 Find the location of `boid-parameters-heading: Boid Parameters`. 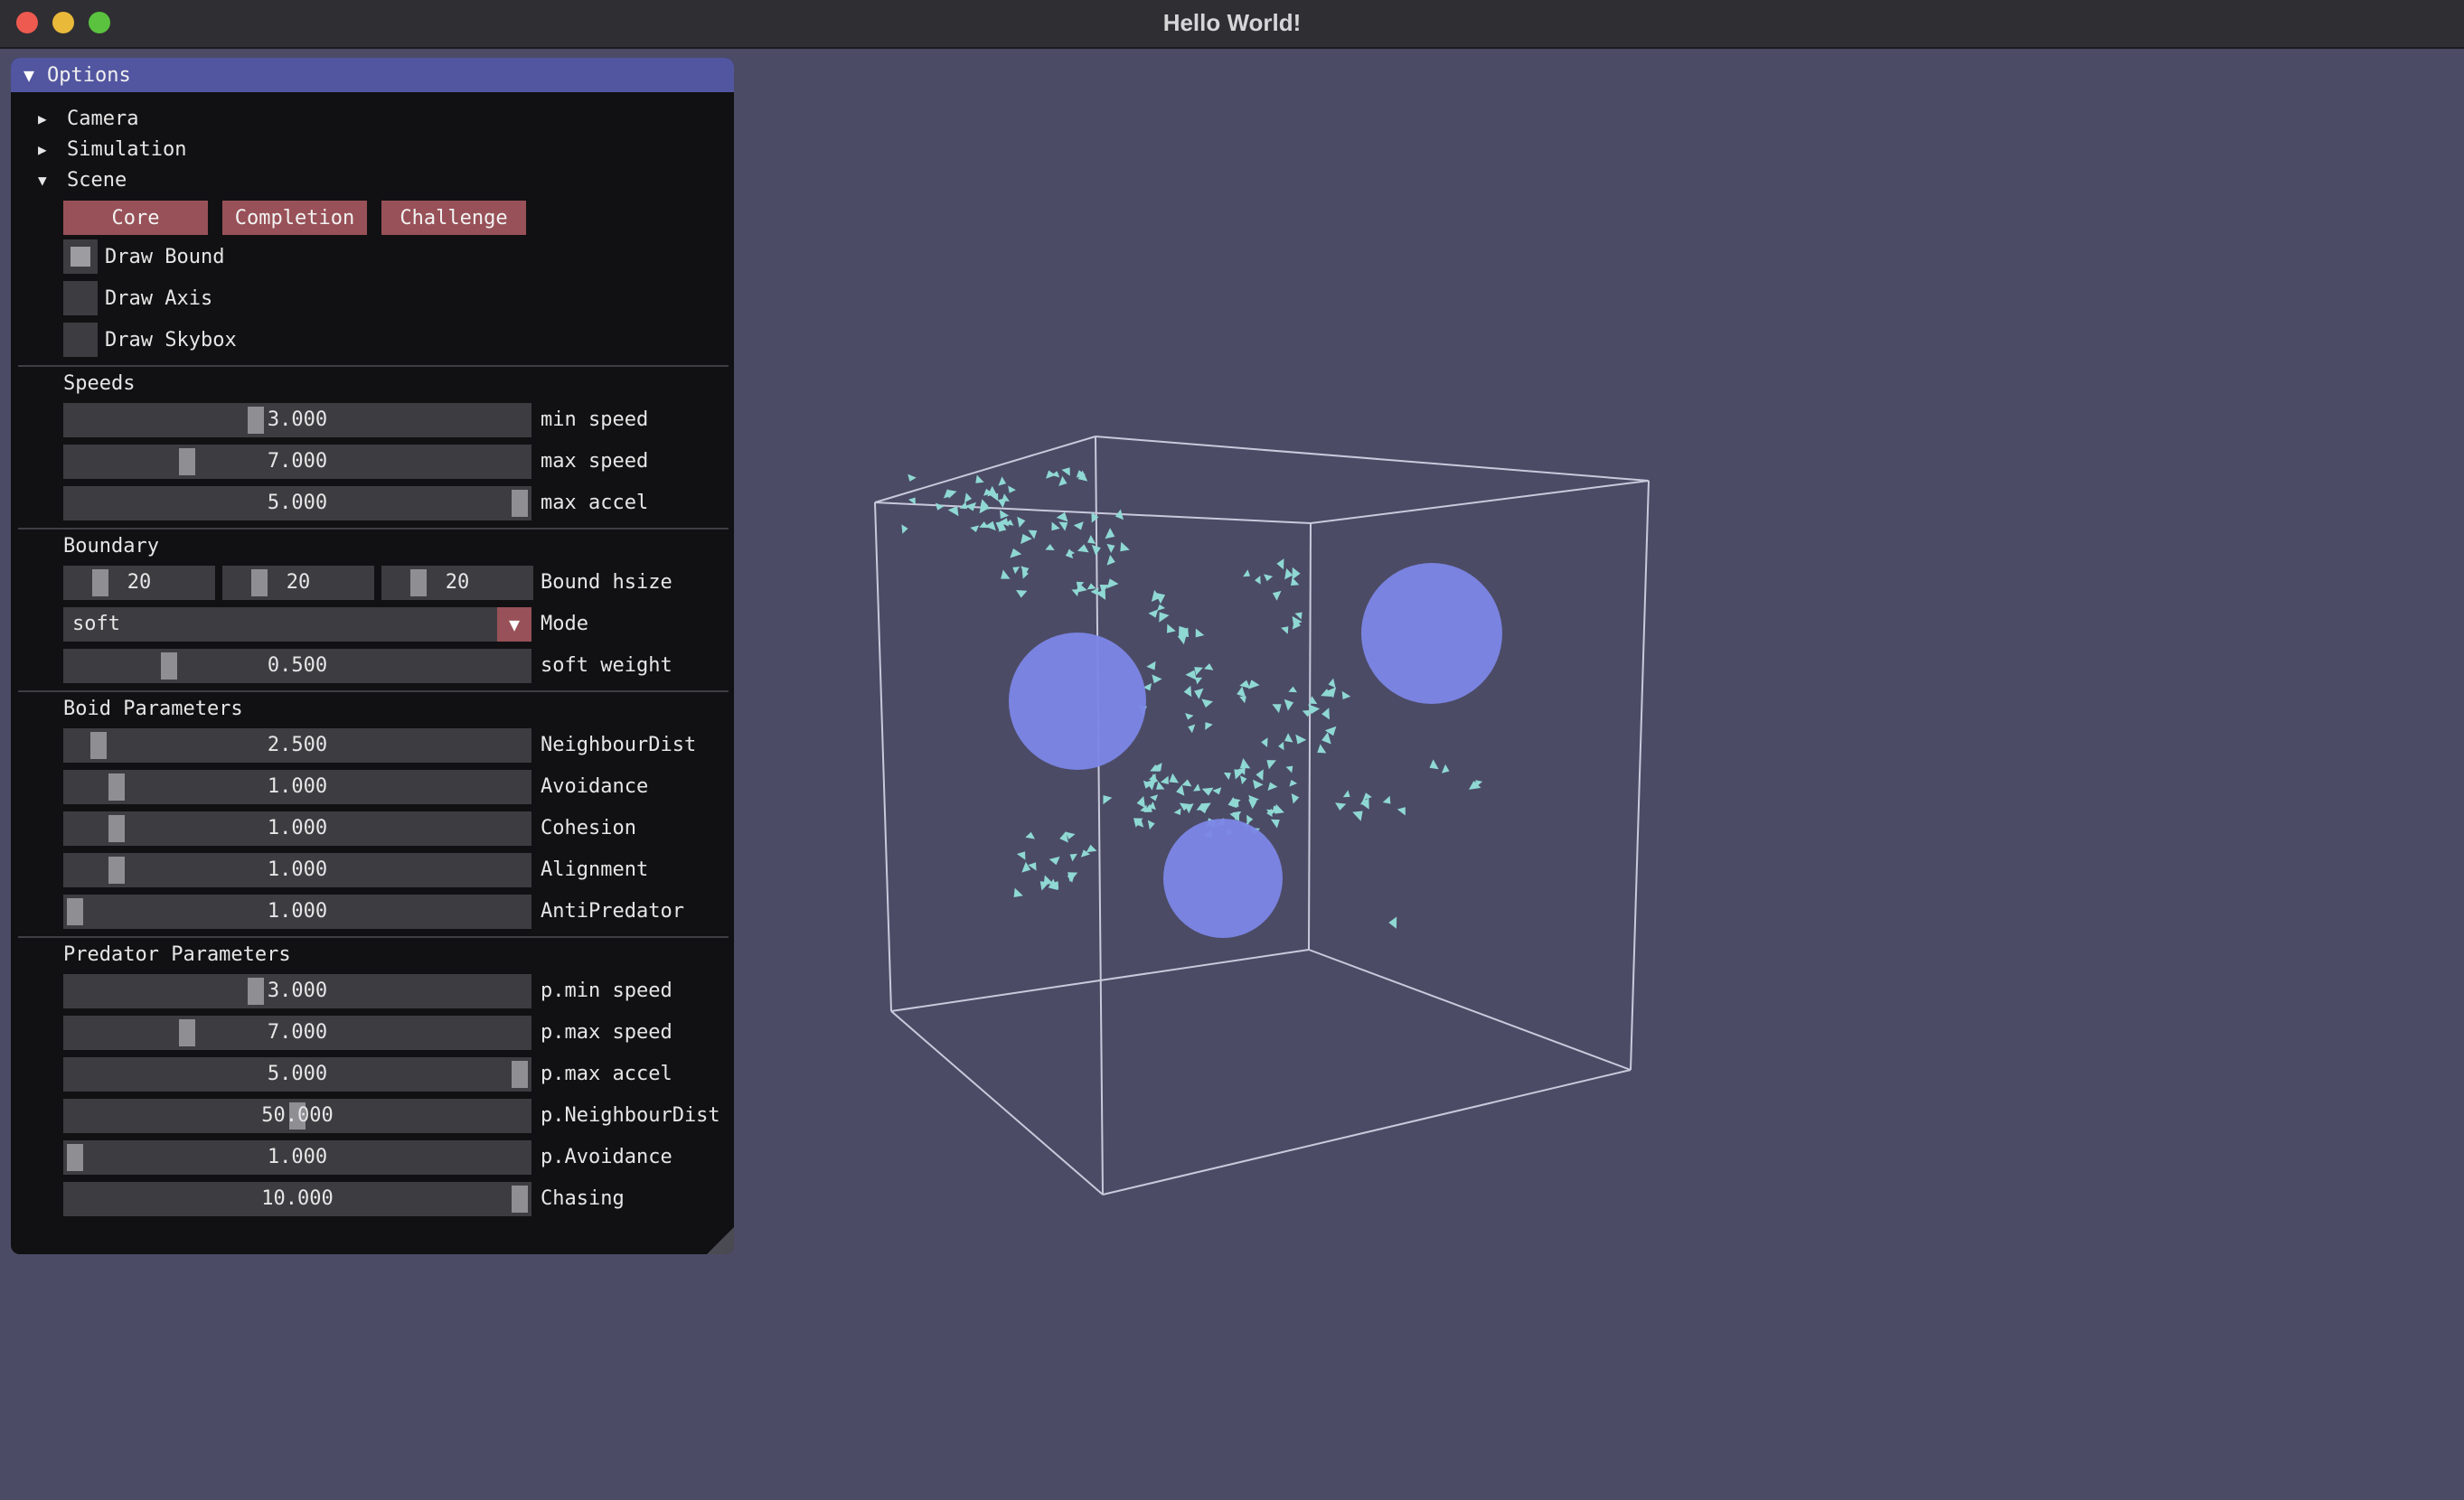

boid-parameters-heading: Boid Parameters is located at coordinates (153, 709).